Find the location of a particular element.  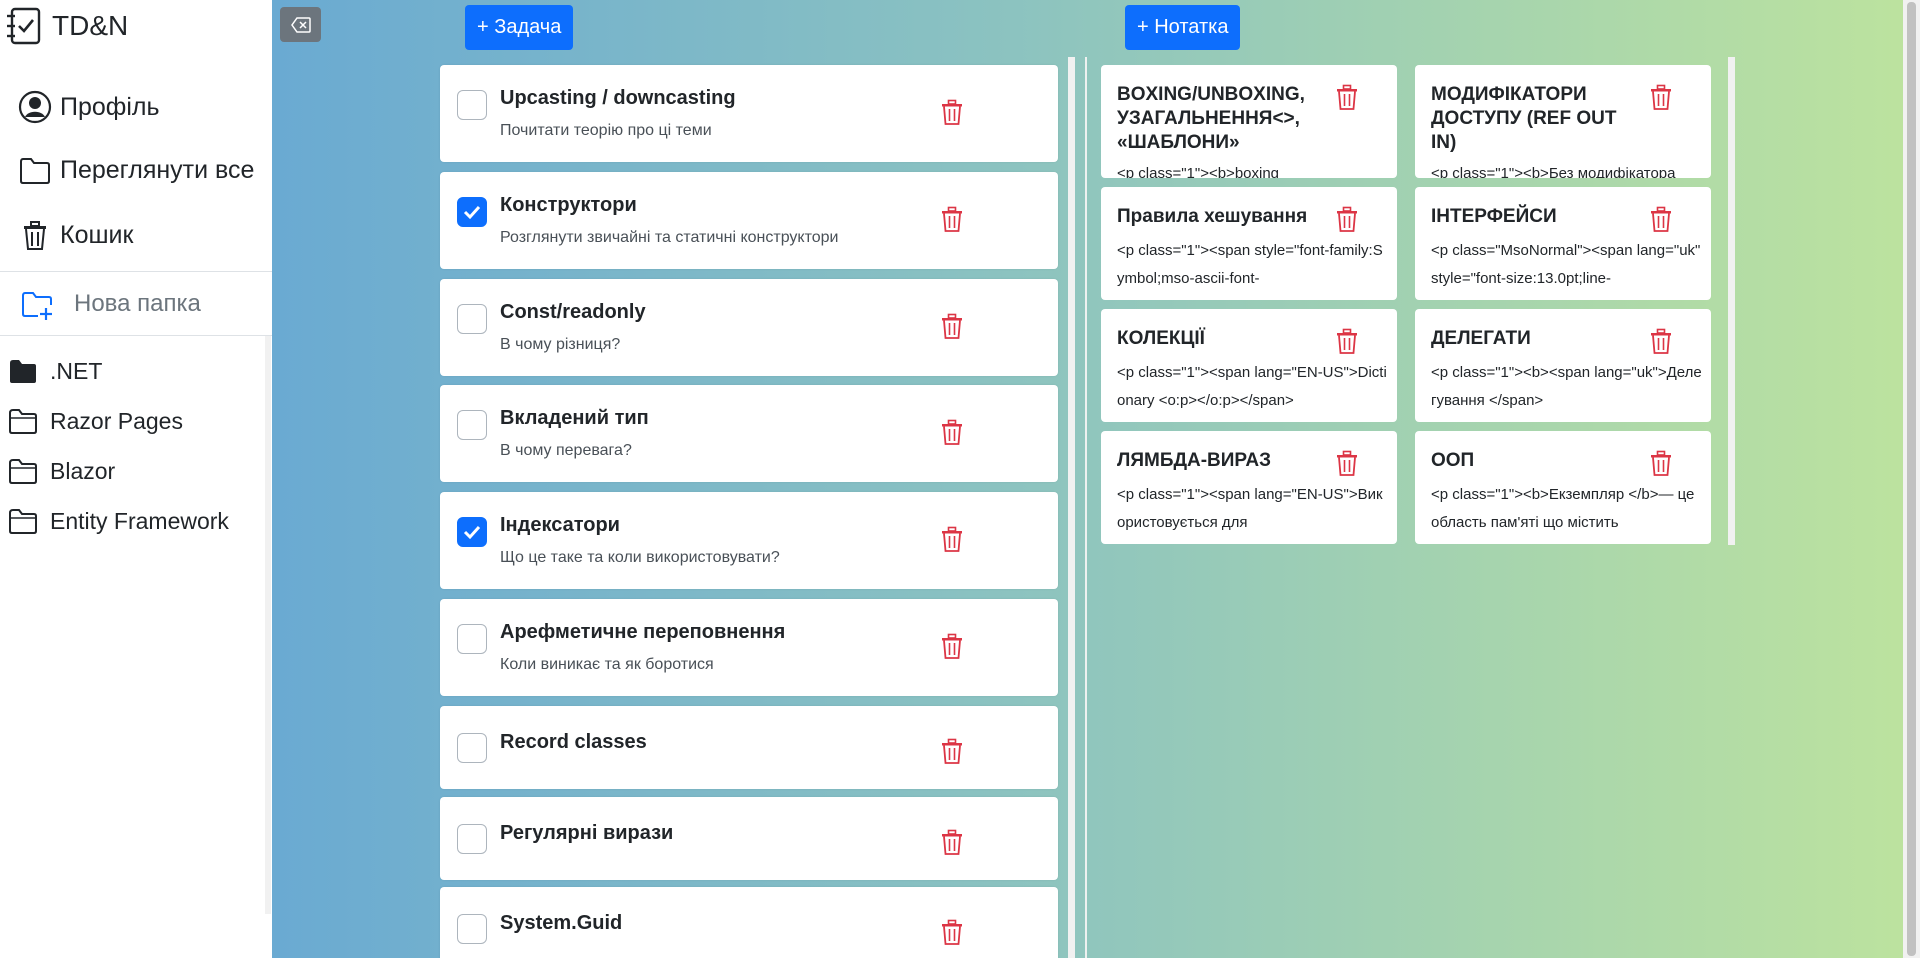

tasks-scrollbar is located at coordinates (1071, 507).